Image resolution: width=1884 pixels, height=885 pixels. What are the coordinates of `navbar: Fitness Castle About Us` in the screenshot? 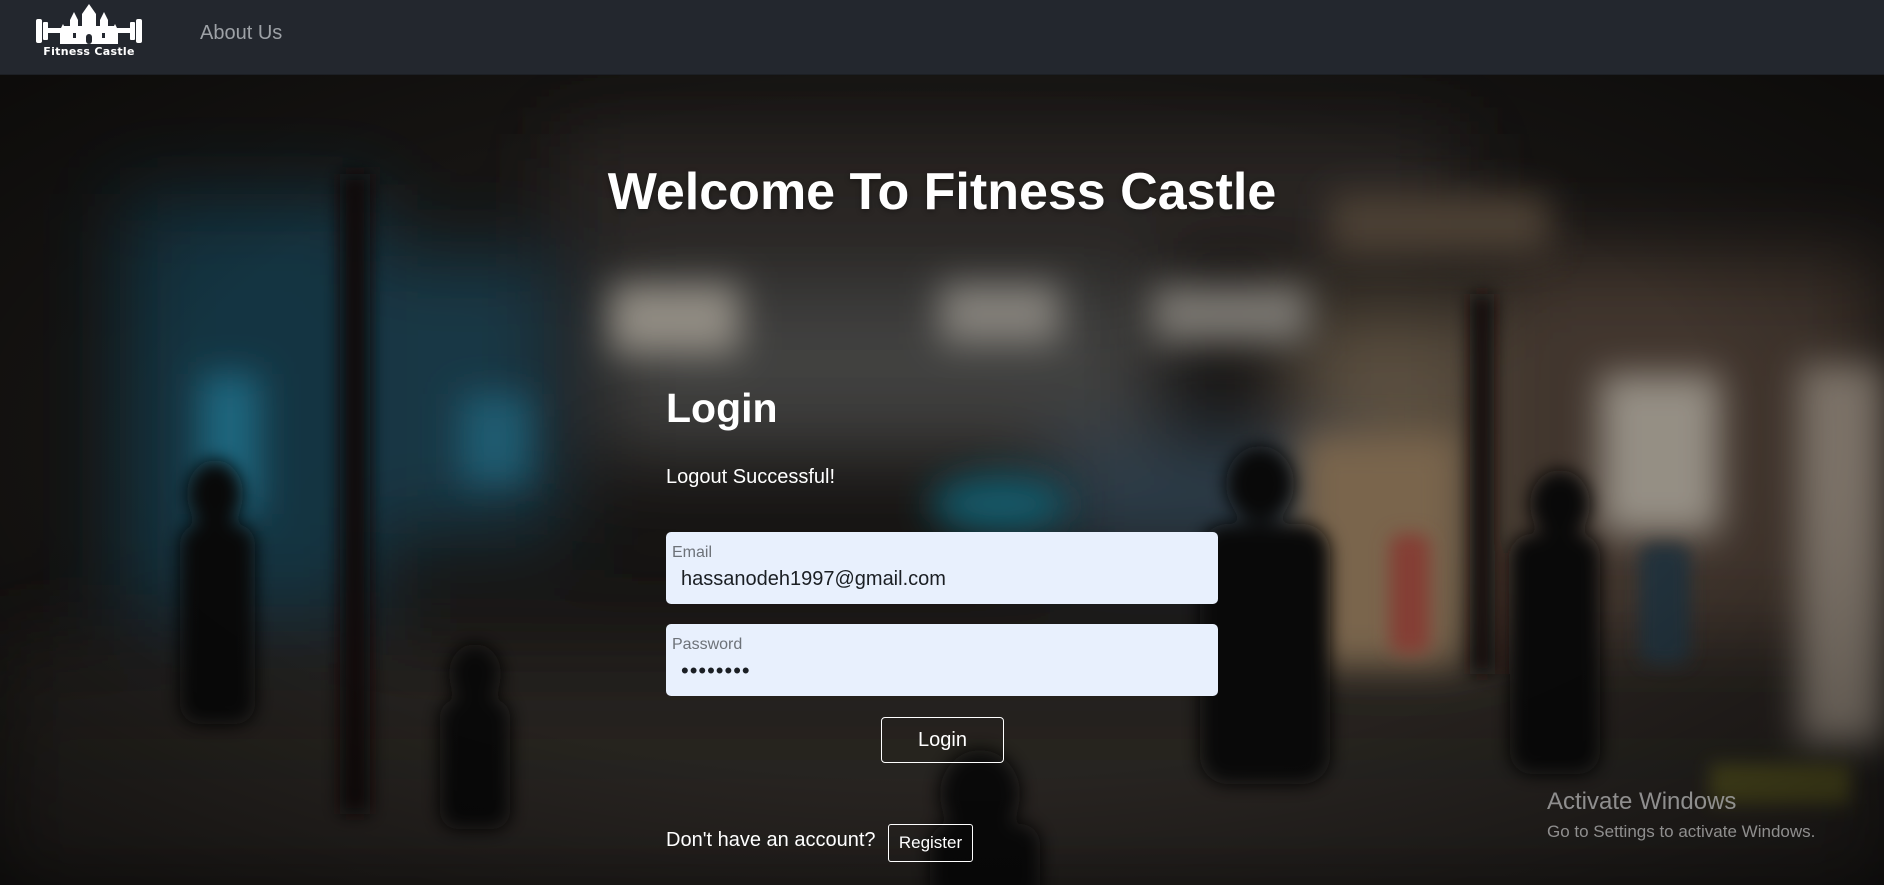 It's located at (942, 37).